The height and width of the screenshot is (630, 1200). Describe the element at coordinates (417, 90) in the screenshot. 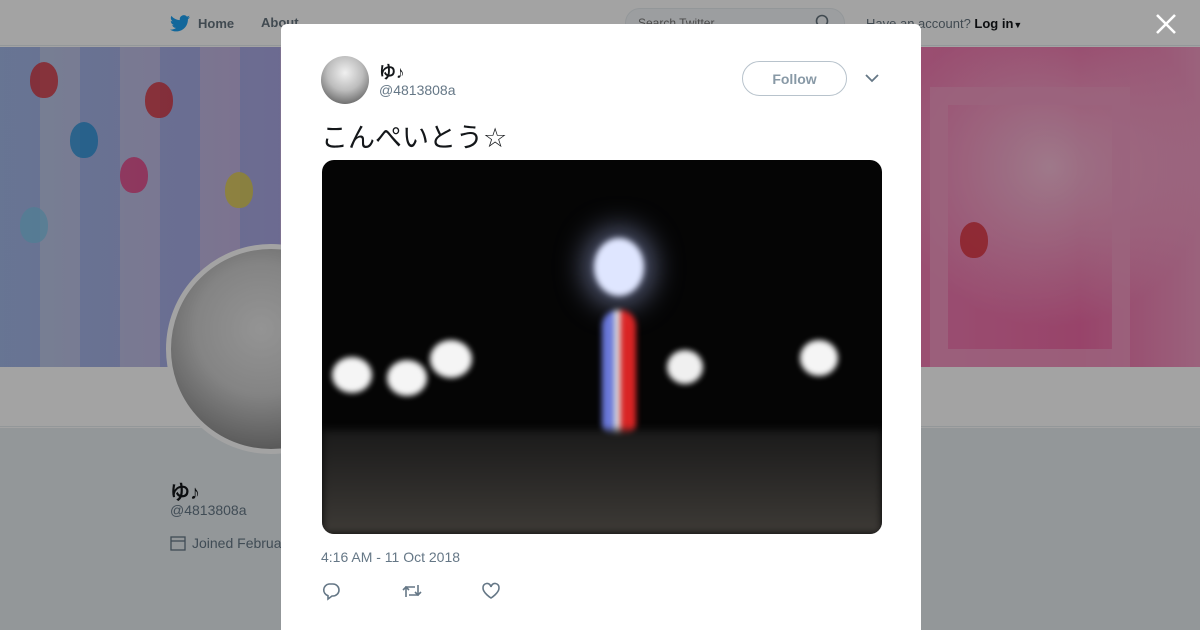

I see `tweet-author-handle: @4813808a` at that location.